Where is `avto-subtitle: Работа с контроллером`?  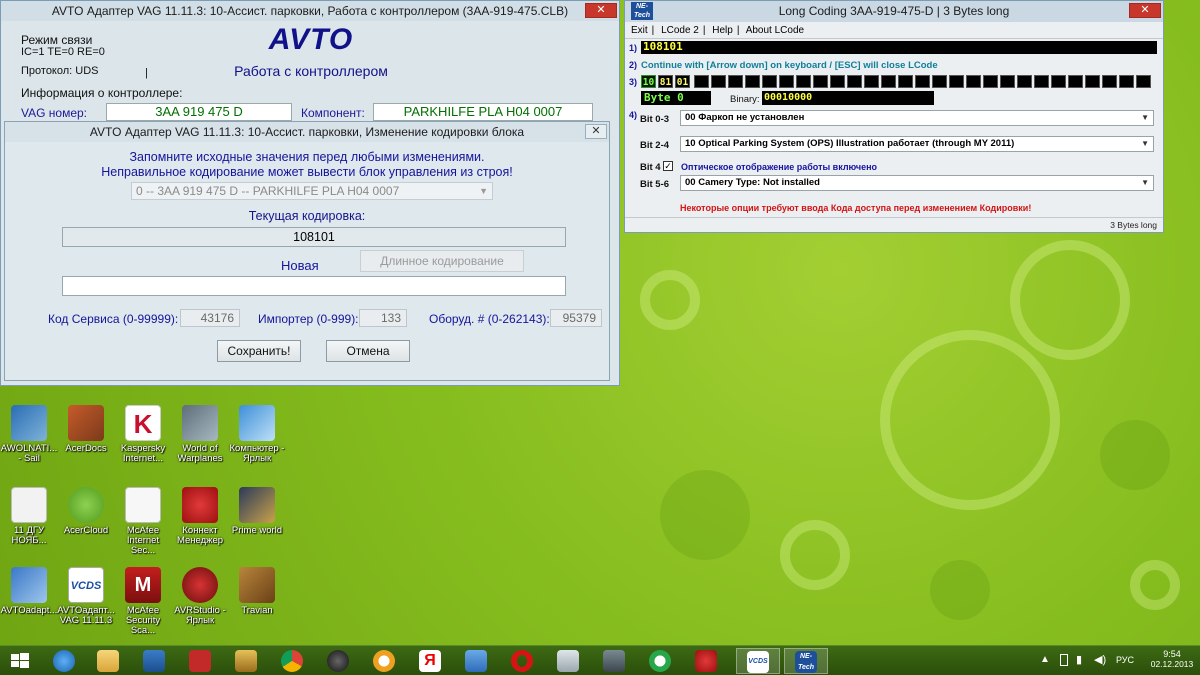 avto-subtitle: Работа с контроллером is located at coordinates (311, 71).